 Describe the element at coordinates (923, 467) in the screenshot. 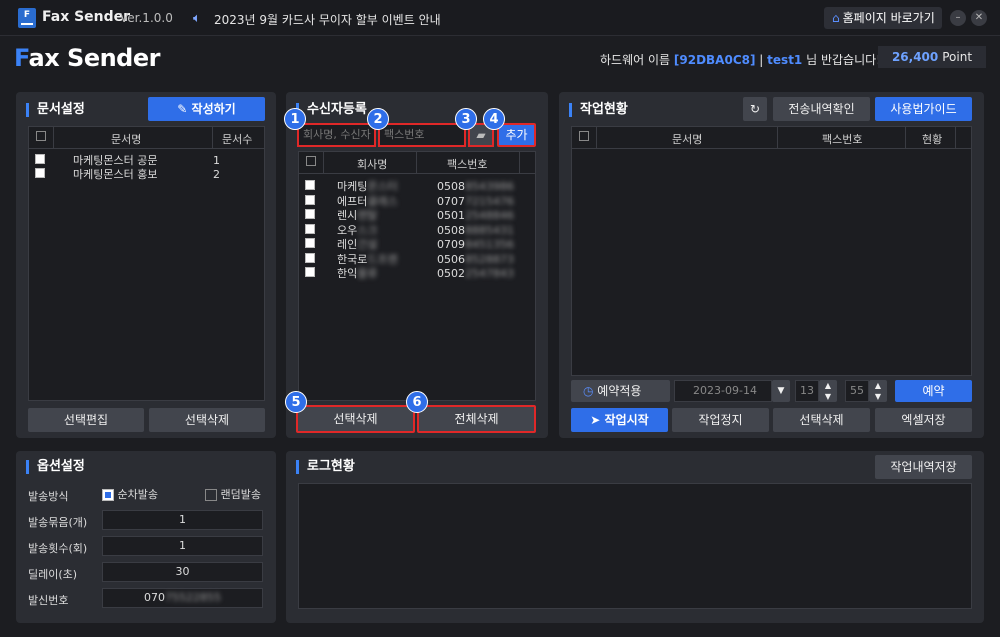

I see `save-log-button: 작업내역저장` at that location.